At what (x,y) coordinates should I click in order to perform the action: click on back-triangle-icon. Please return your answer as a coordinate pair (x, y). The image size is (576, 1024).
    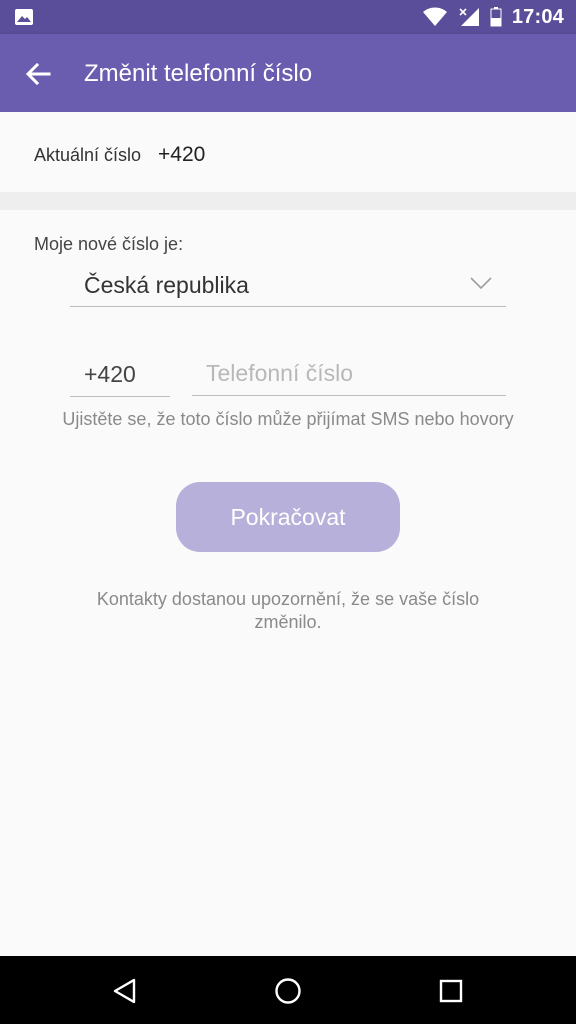
    Looking at the image, I should click on (125, 991).